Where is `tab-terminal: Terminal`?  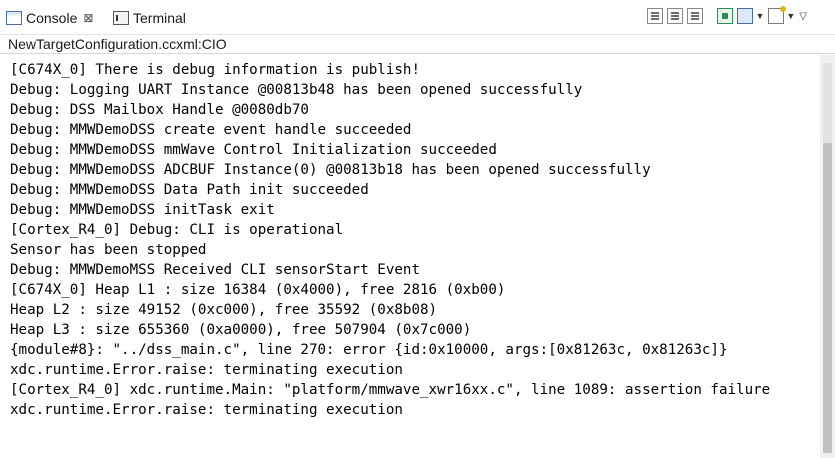
tab-terminal: Terminal is located at coordinates (149, 18).